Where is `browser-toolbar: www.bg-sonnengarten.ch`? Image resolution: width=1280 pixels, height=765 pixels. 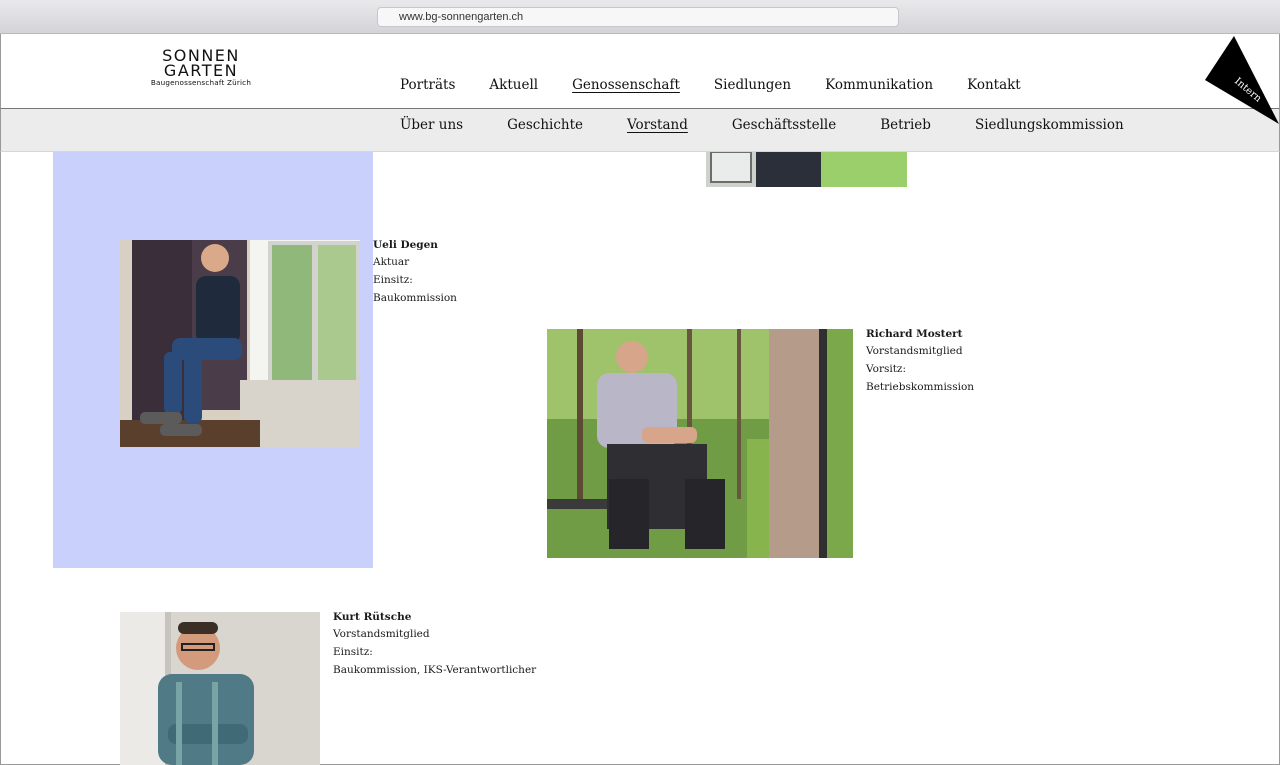
browser-toolbar: www.bg-sonnengarten.ch is located at coordinates (640, 17).